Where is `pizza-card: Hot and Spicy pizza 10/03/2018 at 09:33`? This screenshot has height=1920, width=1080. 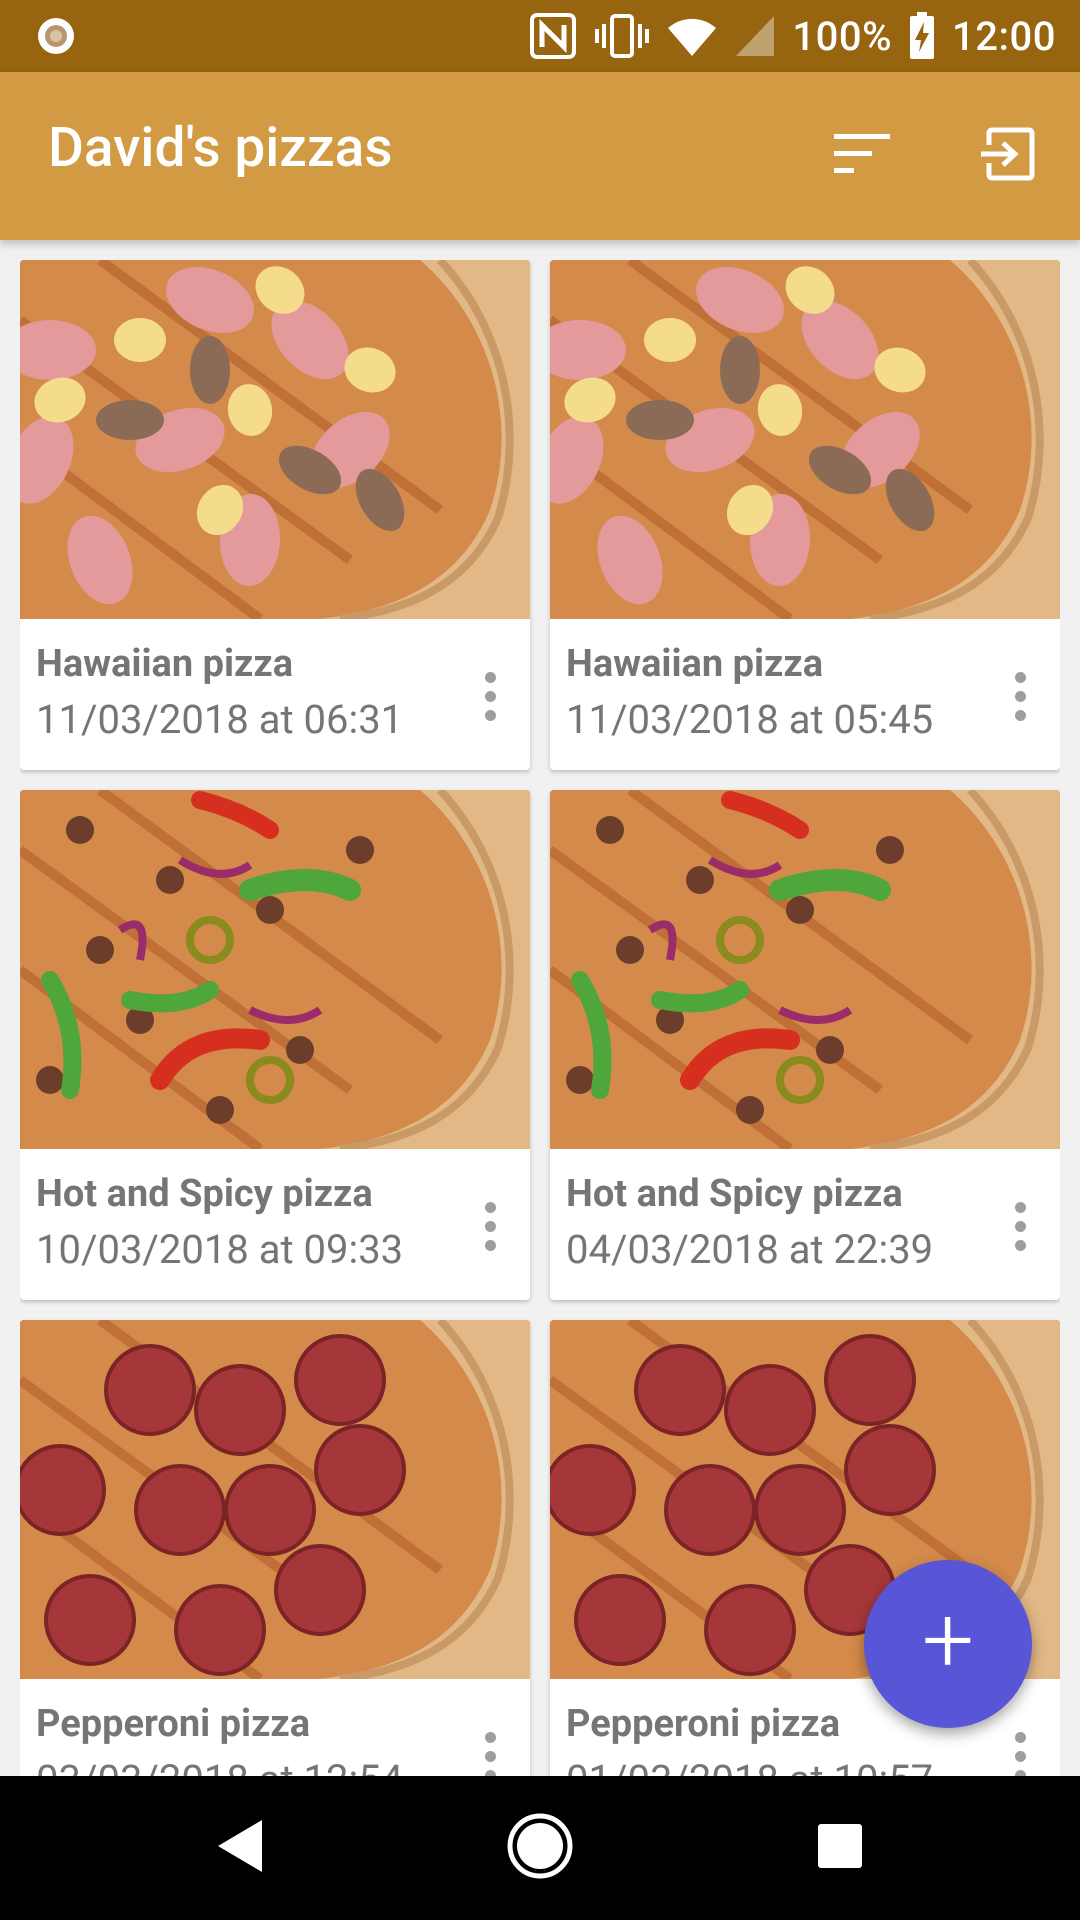 pizza-card: Hot and Spicy pizza 10/03/2018 at 09:33 is located at coordinates (275, 1045).